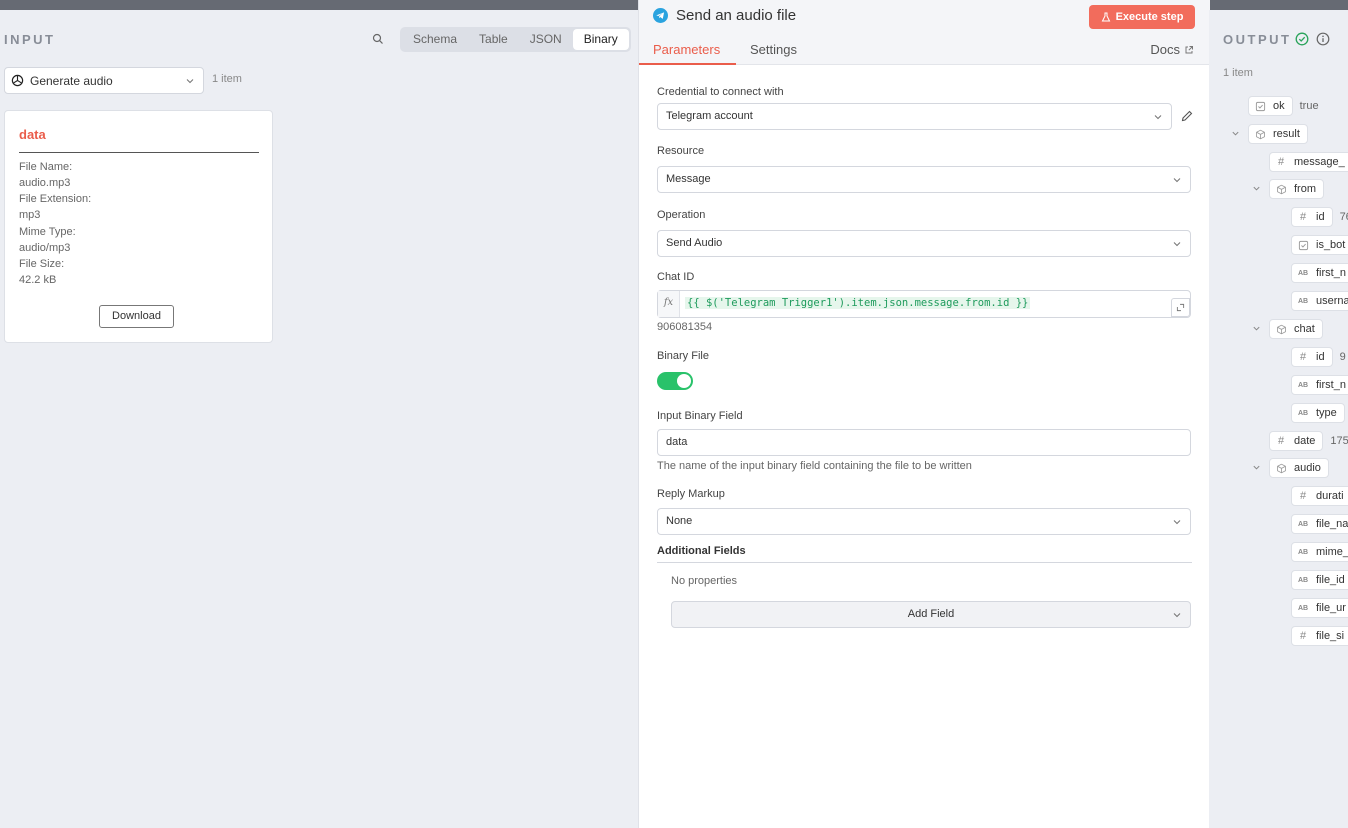  I want to click on file-name-value: audio.mp3, so click(45, 183).